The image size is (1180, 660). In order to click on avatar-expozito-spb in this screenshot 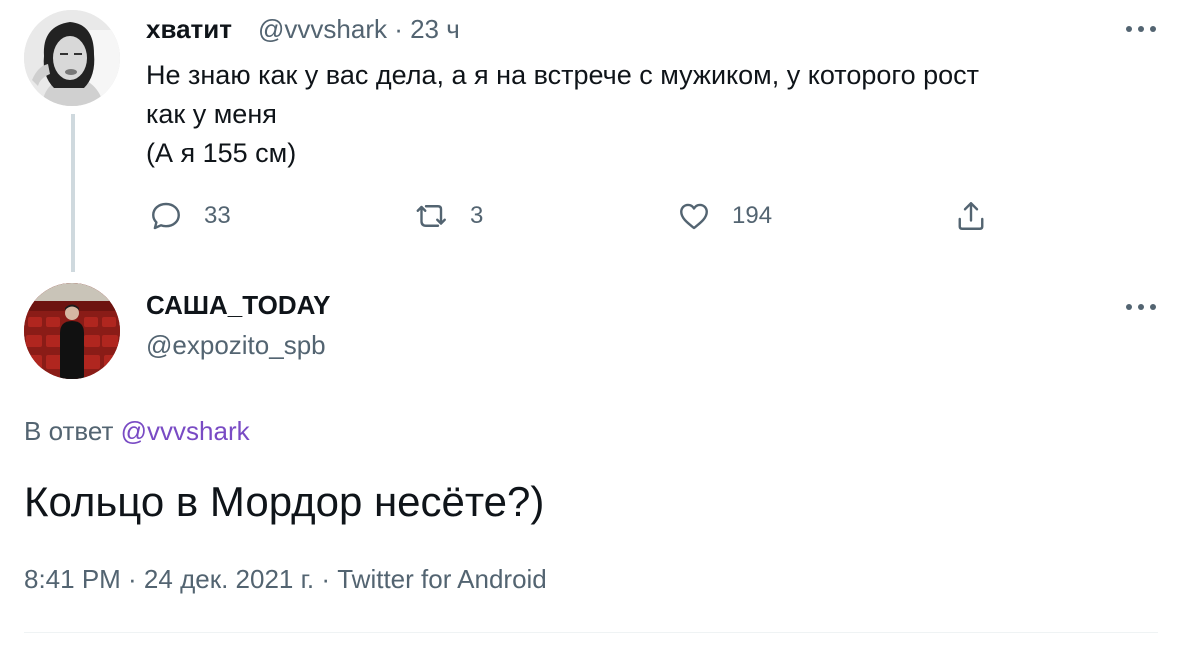, I will do `click(72, 331)`.